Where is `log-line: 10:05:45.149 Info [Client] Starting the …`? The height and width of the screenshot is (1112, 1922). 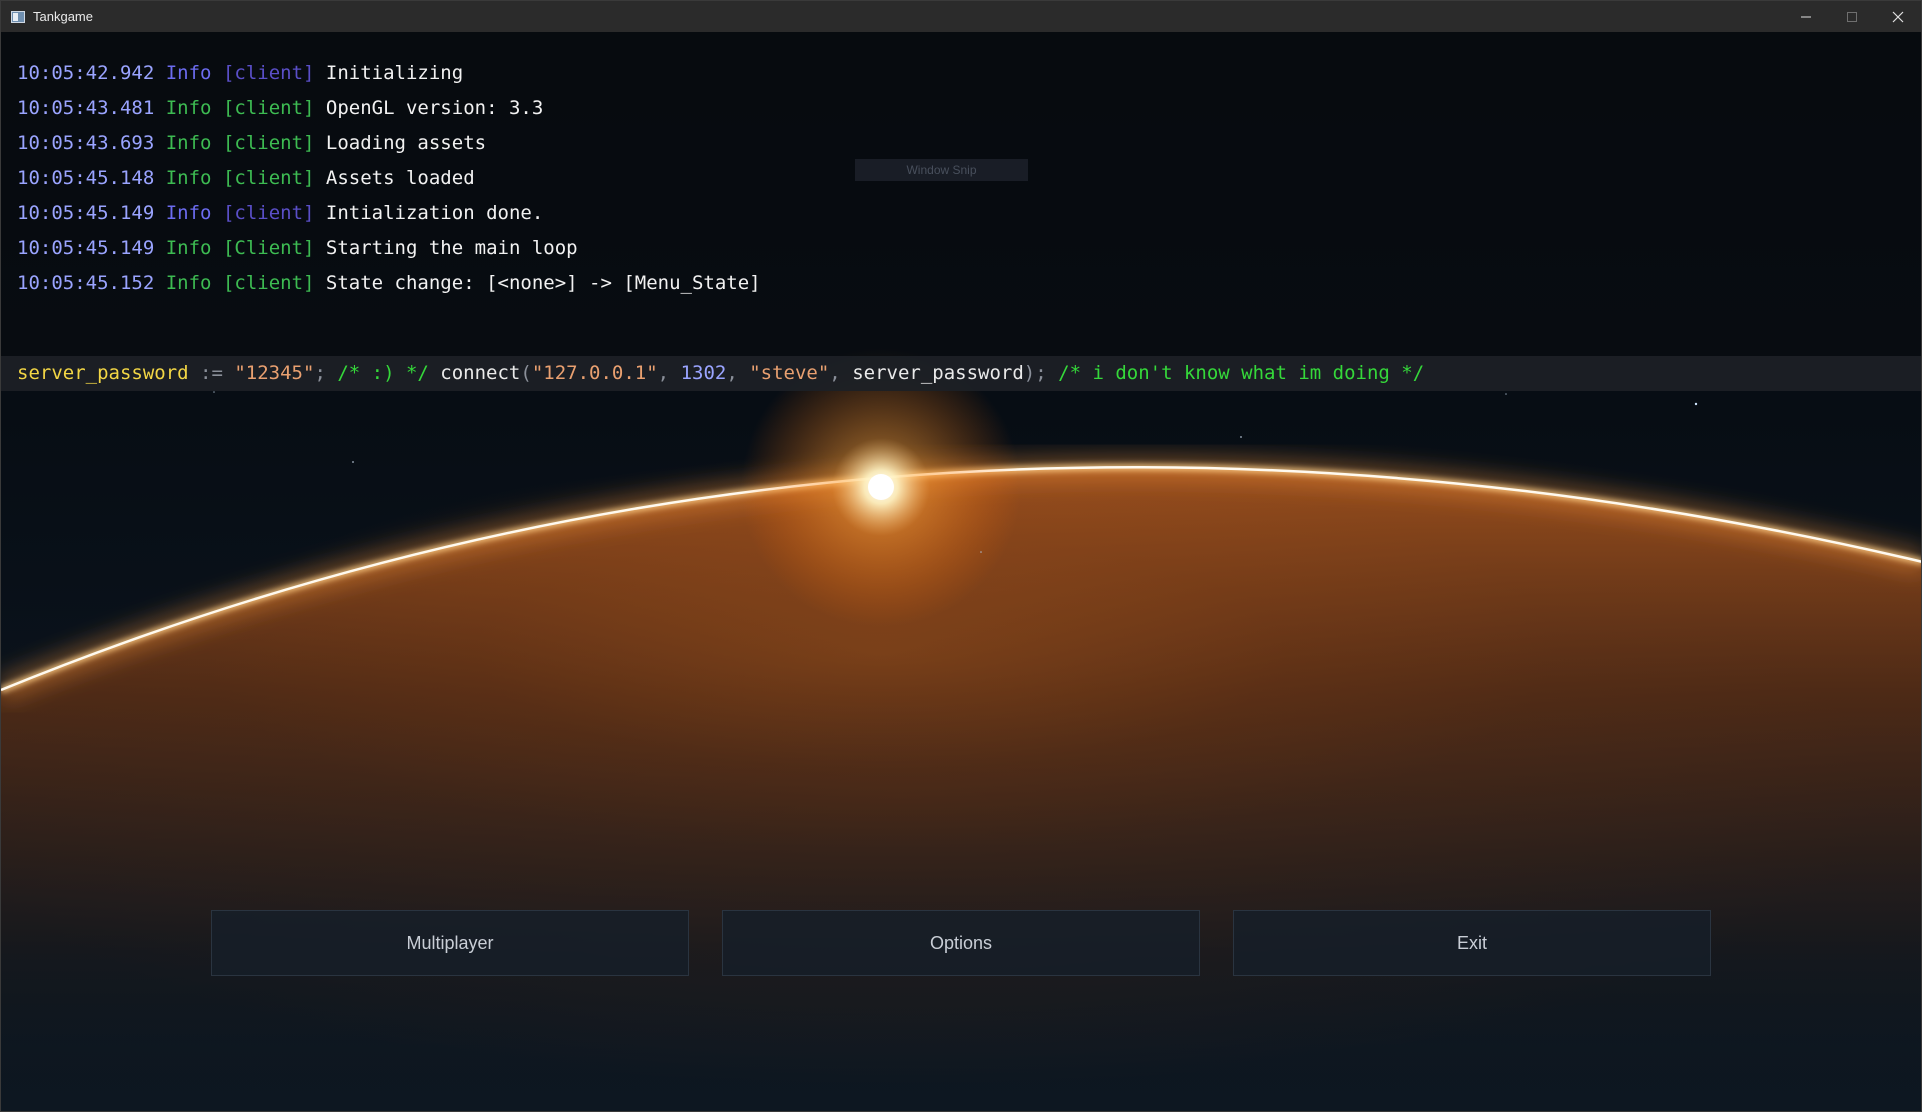 log-line: 10:05:45.149 Info [Client] Starting the … is located at coordinates (297, 248).